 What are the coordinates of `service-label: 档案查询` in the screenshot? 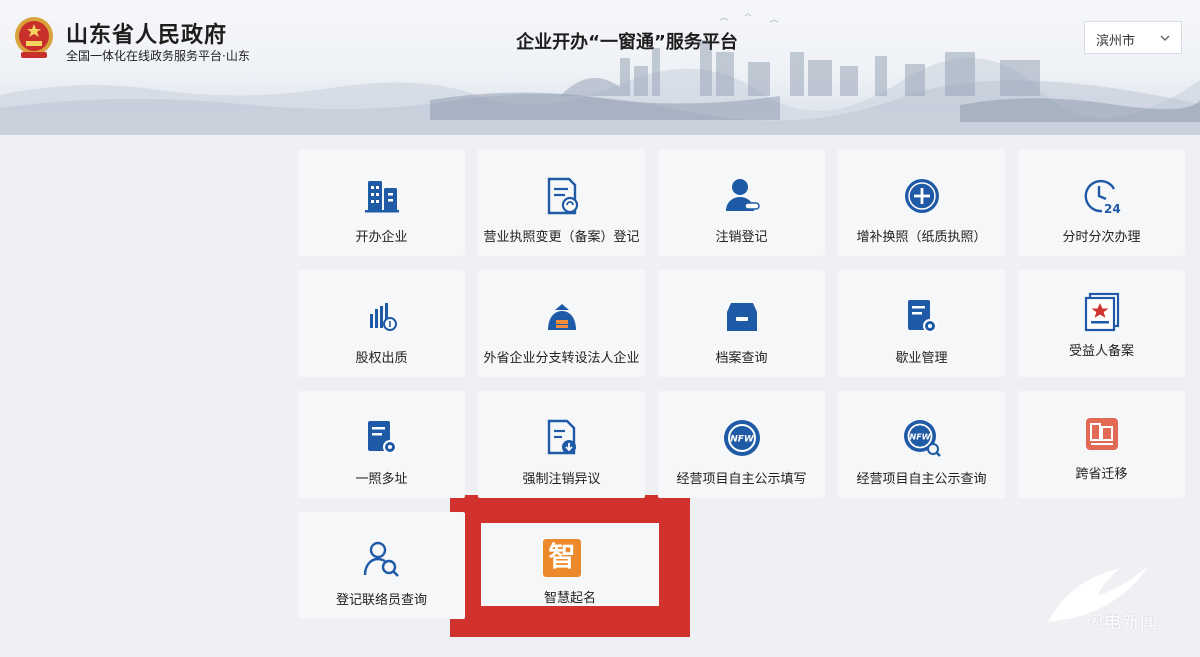 It's located at (741, 358).